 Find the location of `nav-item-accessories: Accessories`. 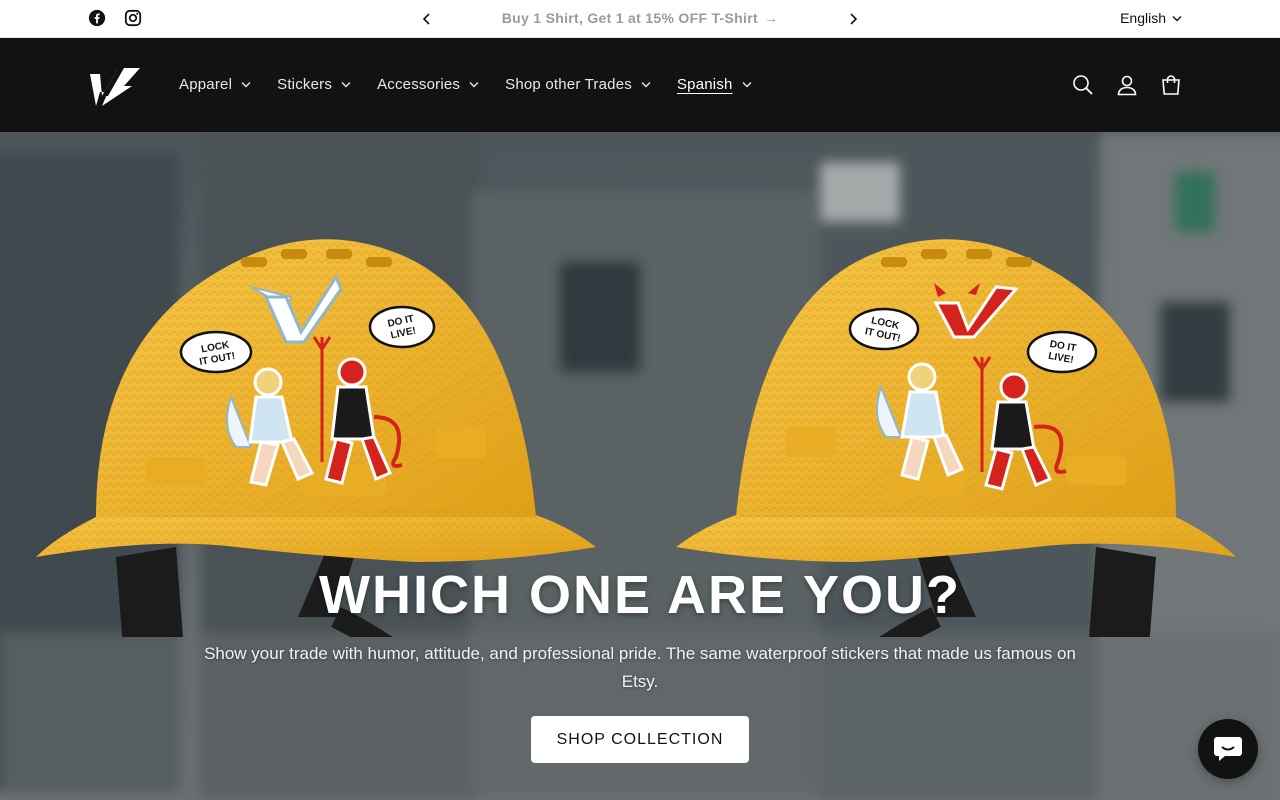

nav-item-accessories: Accessories is located at coordinates (428, 84).